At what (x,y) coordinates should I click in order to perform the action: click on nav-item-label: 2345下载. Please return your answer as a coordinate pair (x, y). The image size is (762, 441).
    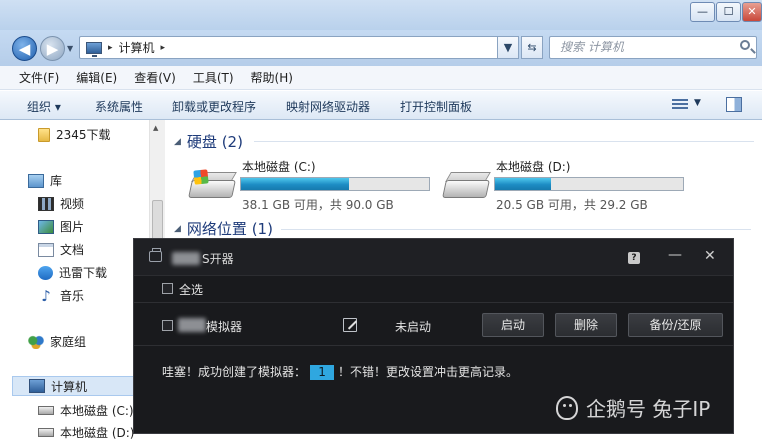
    Looking at the image, I should click on (83, 135).